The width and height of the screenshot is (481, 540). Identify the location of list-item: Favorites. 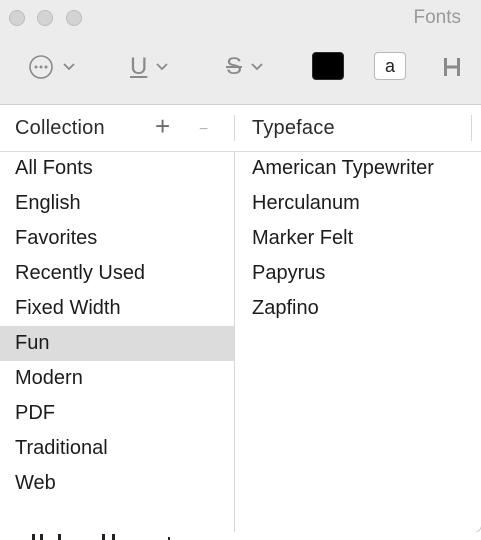
(117, 238).